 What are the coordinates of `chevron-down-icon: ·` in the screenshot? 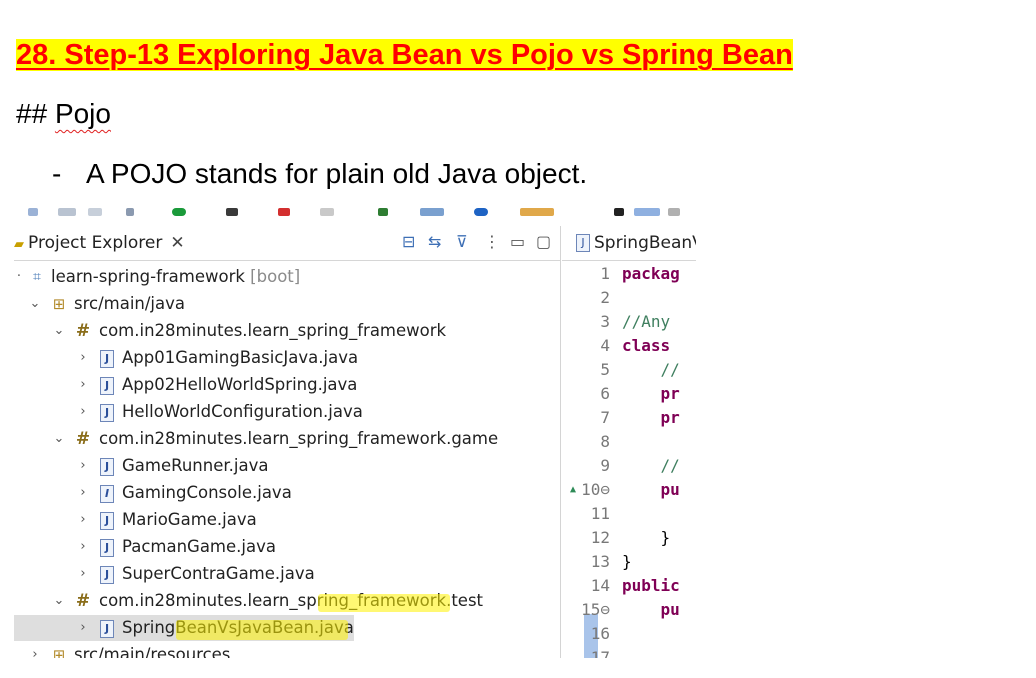 It's located at (20, 277).